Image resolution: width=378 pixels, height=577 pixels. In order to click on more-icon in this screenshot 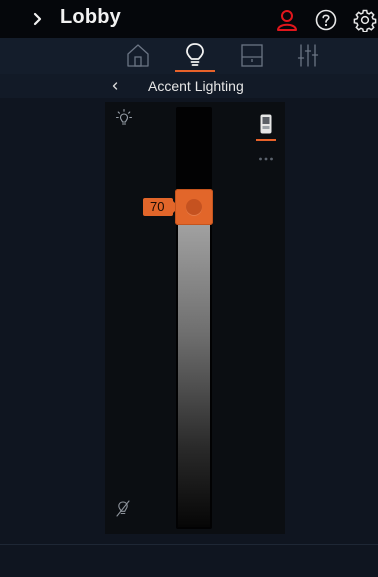, I will do `click(266, 159)`.